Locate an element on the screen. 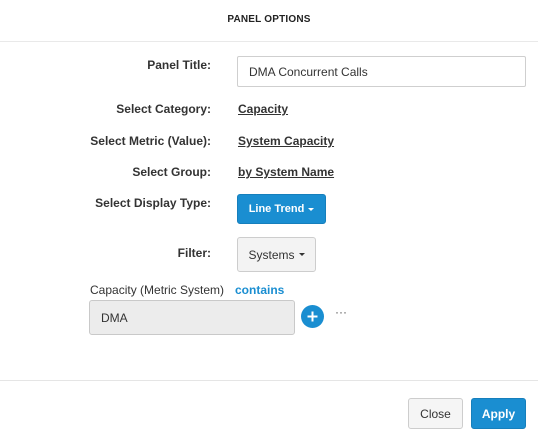  group-link: by System Name is located at coordinates (286, 172).